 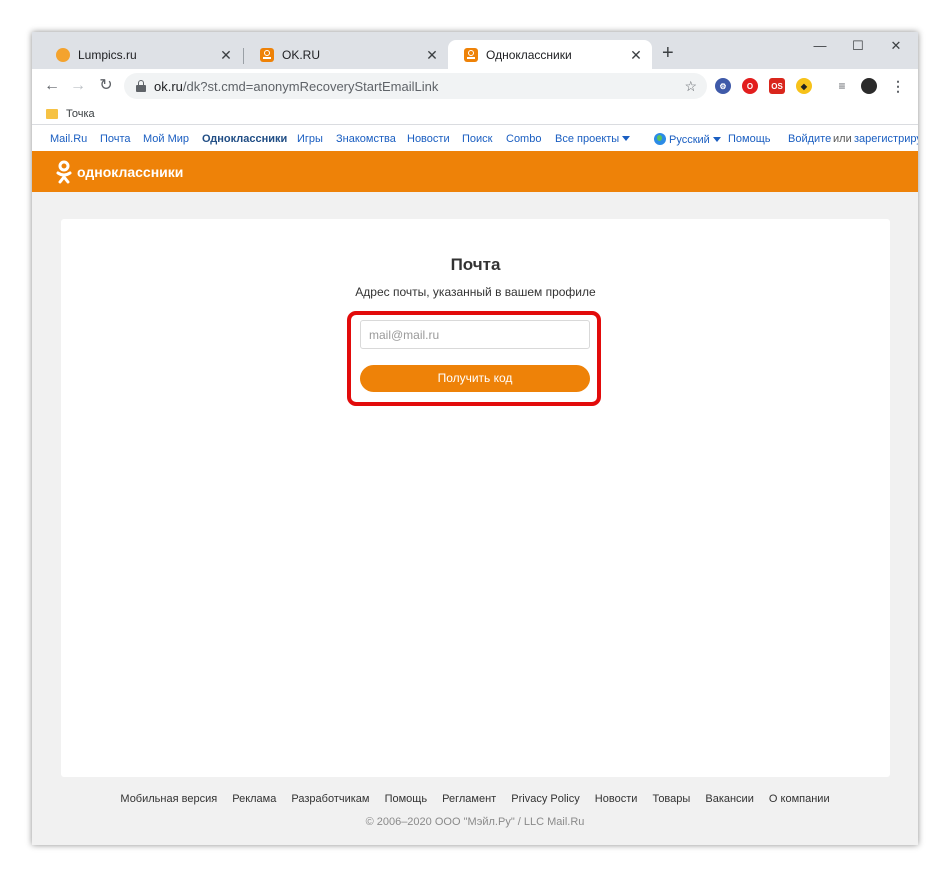 I want to click on opera-extension-icon: O, so click(x=750, y=86).